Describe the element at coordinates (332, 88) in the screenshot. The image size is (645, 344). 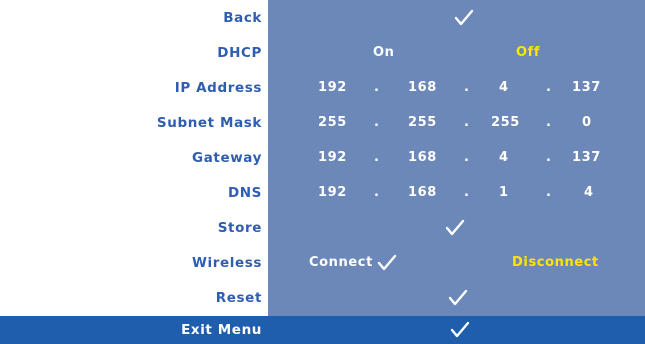
I see `ip-octet-1: 192` at that location.